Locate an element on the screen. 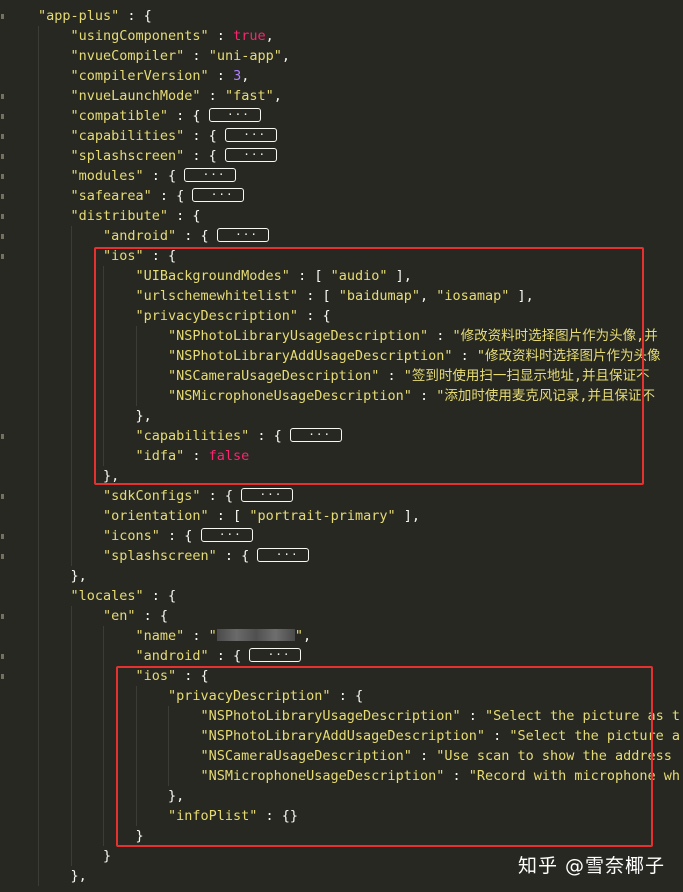 This screenshot has width=683, height=892. code-line: "nvueLaunchMode" : "fast", is located at coordinates (160, 96).